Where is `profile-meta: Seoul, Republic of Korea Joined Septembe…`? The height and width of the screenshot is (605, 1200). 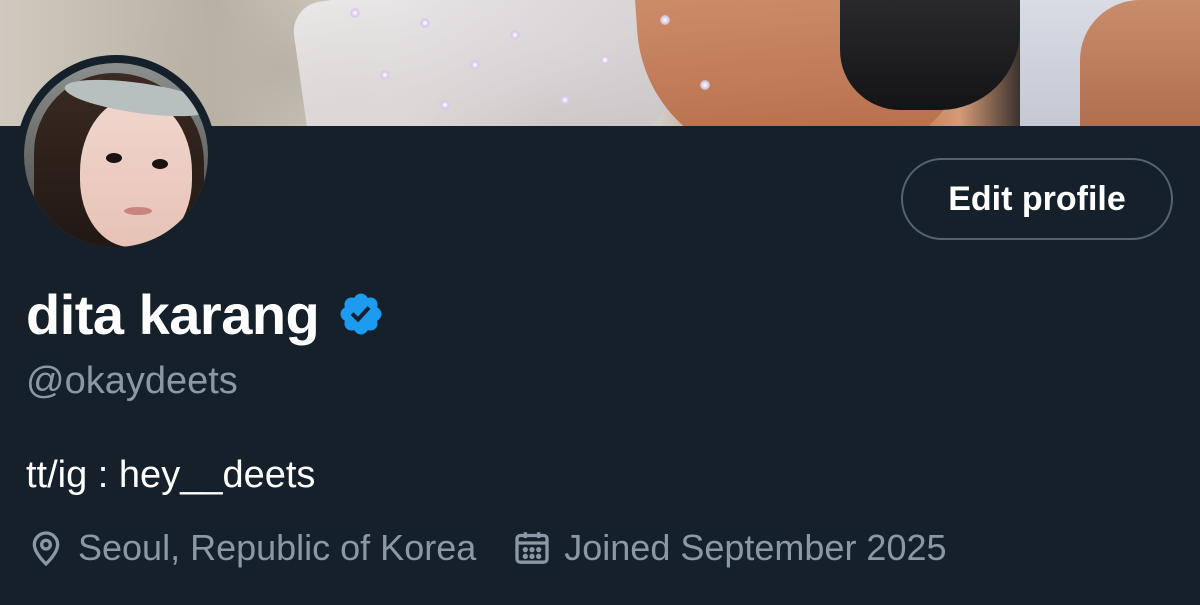 profile-meta: Seoul, Republic of Korea Joined Septembe… is located at coordinates (486, 548).